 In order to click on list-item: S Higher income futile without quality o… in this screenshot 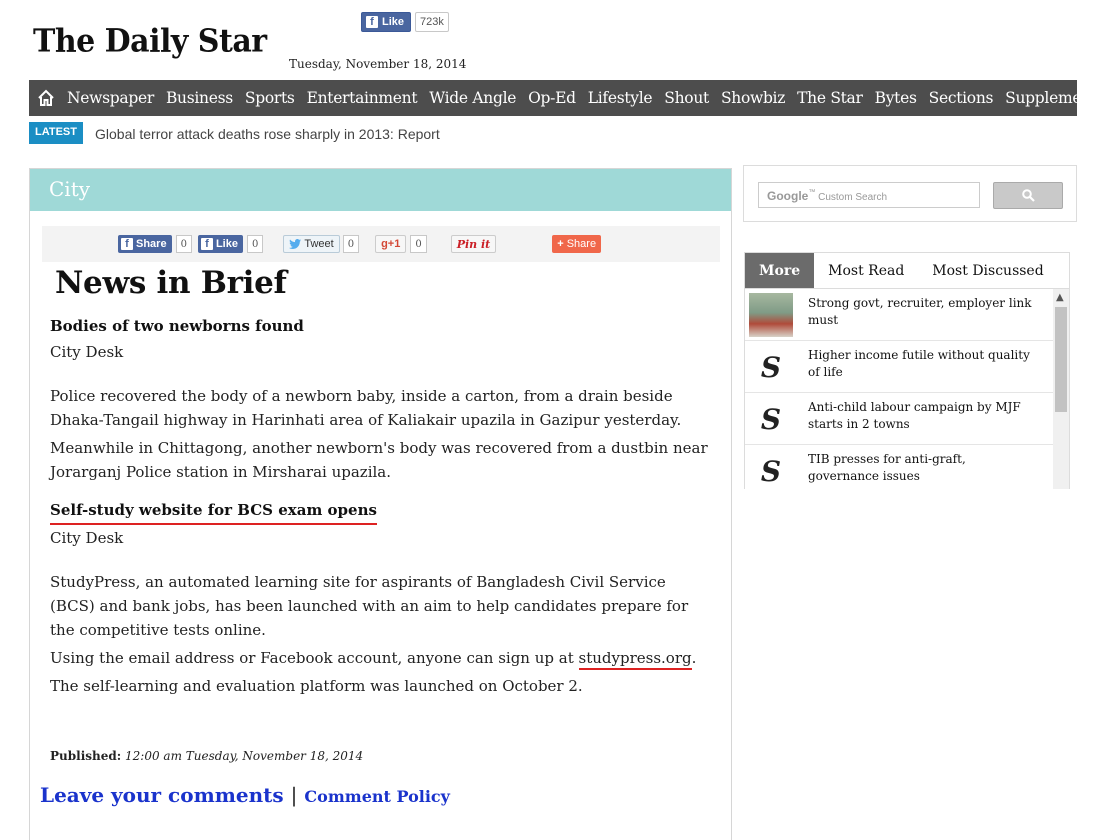, I will do `click(907, 367)`.